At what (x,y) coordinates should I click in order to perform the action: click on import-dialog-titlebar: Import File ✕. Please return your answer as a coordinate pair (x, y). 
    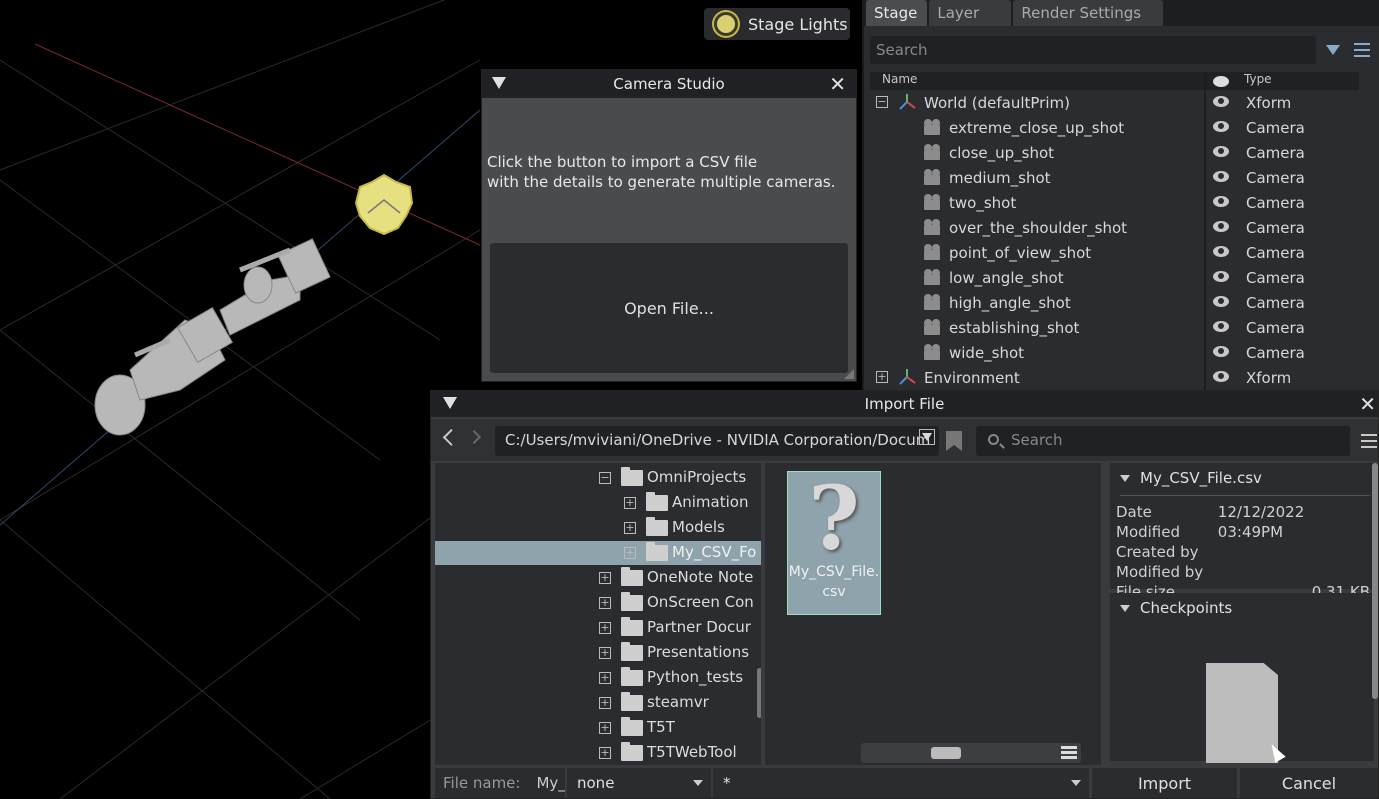
    Looking at the image, I should click on (904, 404).